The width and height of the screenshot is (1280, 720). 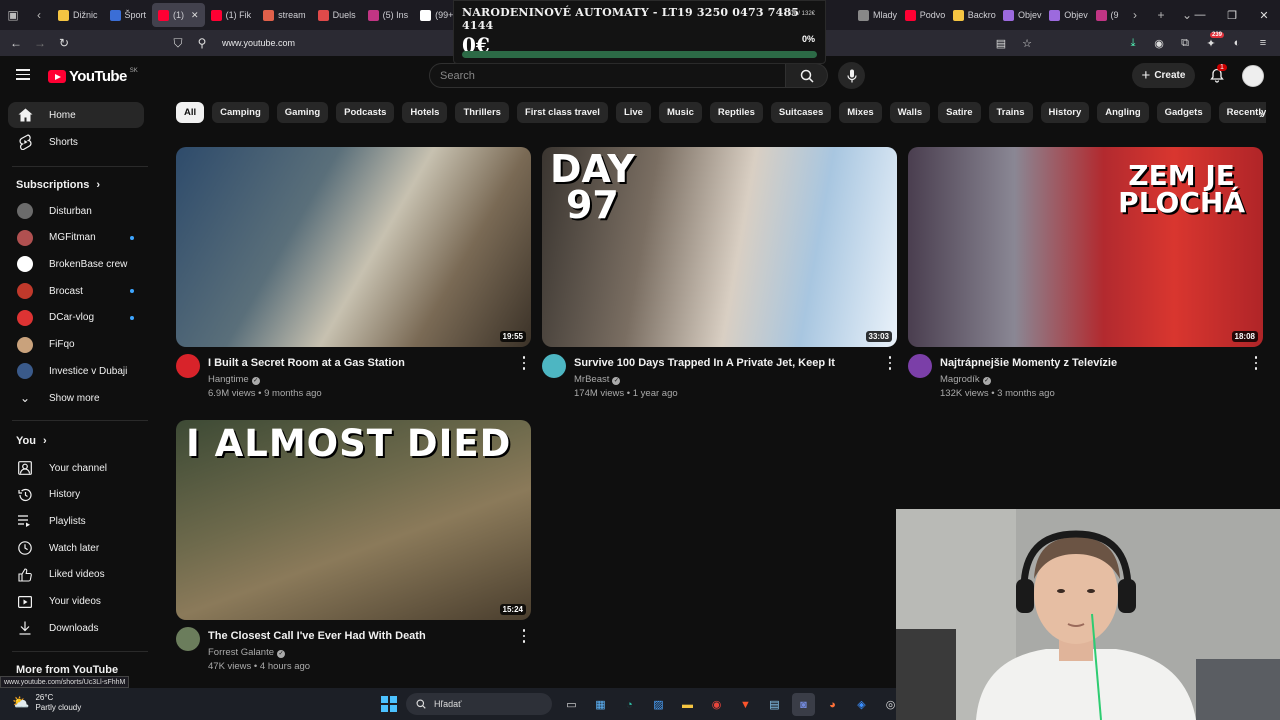 I want to click on sidebar-item-history: History, so click(x=76, y=495).